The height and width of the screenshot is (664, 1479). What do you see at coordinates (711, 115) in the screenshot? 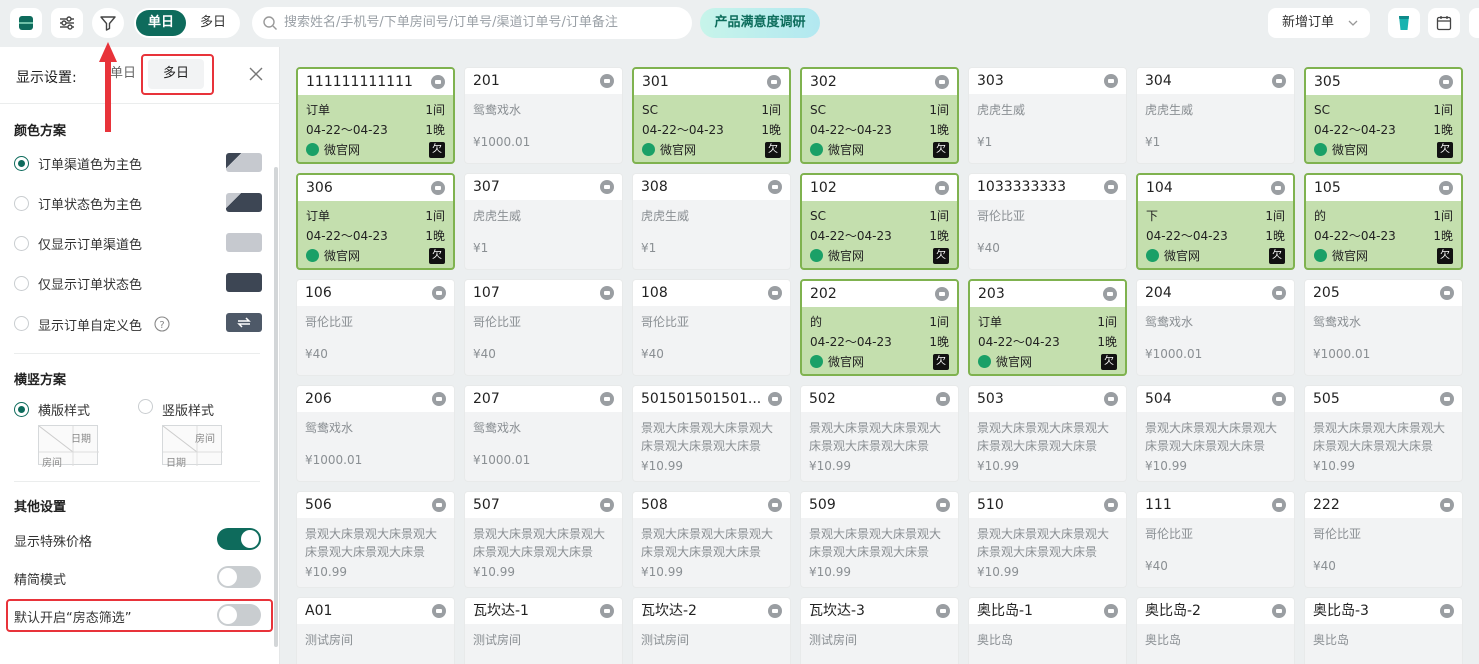
I see `room-card: 301 SC 1间 04-22～04-23 1晚 微官网 欠` at bounding box center [711, 115].